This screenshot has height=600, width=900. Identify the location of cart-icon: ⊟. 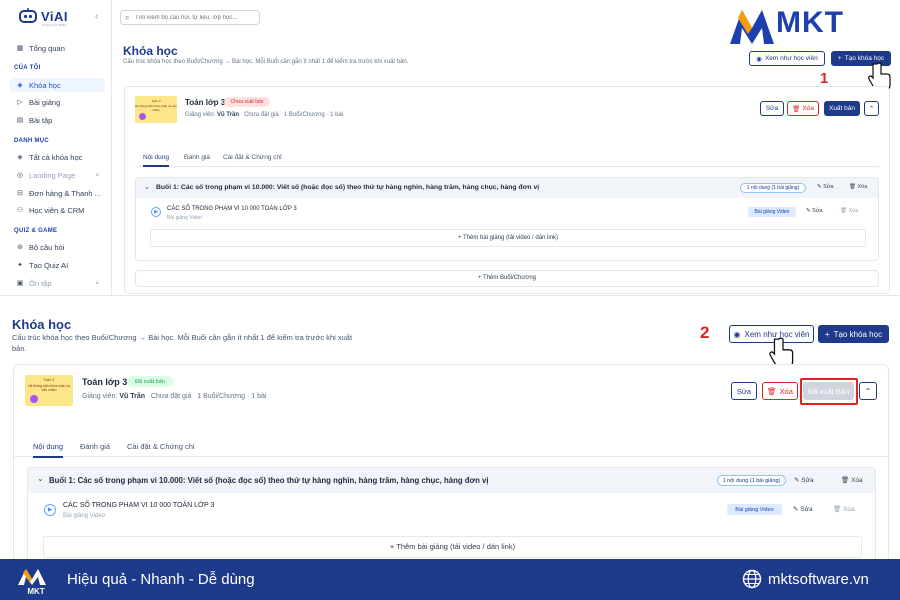
(20, 193).